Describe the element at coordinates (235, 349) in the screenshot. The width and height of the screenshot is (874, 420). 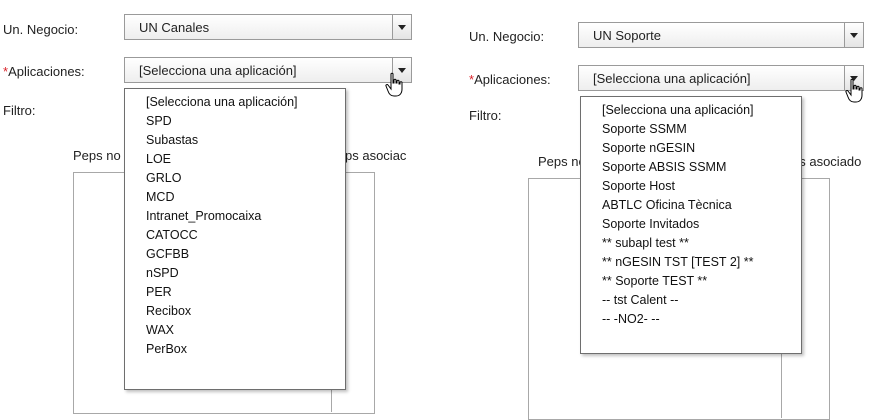
I see `dropdown-option: PerBox` at that location.